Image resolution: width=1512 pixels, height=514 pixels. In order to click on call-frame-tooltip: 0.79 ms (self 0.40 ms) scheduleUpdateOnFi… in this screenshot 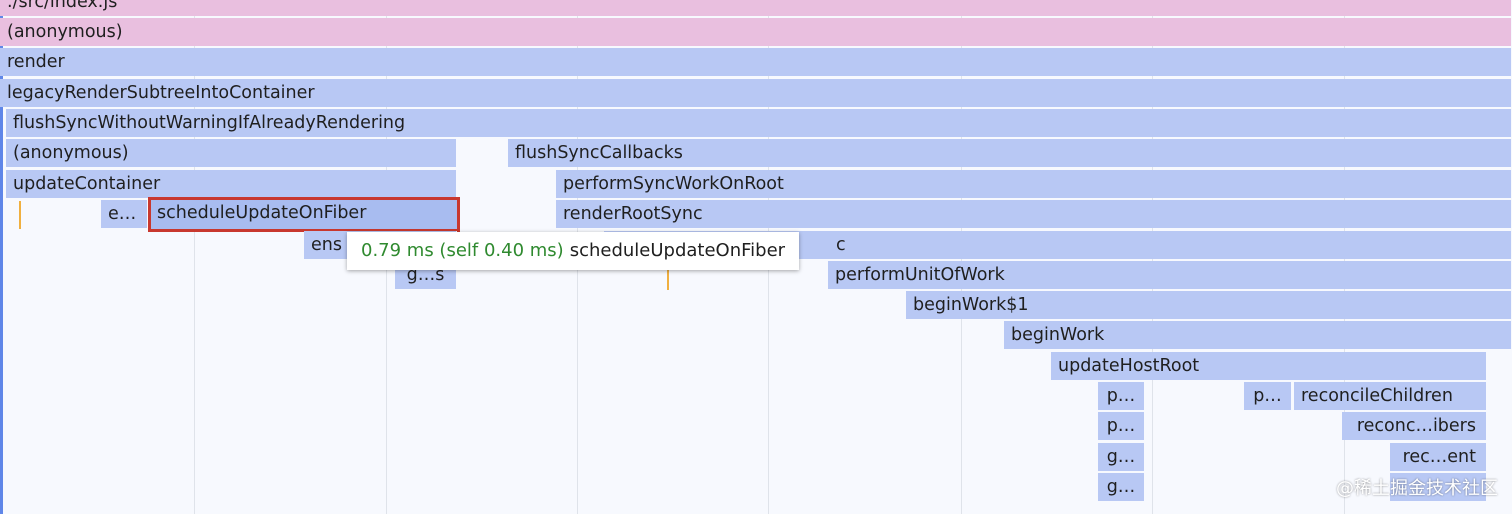, I will do `click(573, 251)`.